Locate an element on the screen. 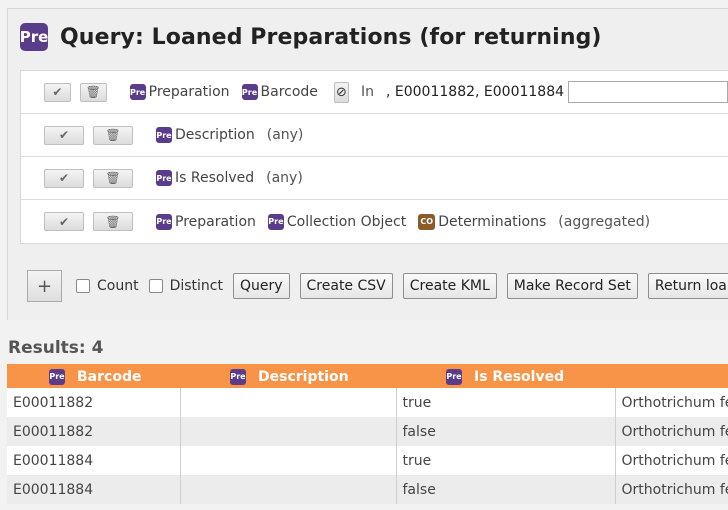 The image size is (728, 510). collection-object-table-icon: CO is located at coordinates (427, 221).